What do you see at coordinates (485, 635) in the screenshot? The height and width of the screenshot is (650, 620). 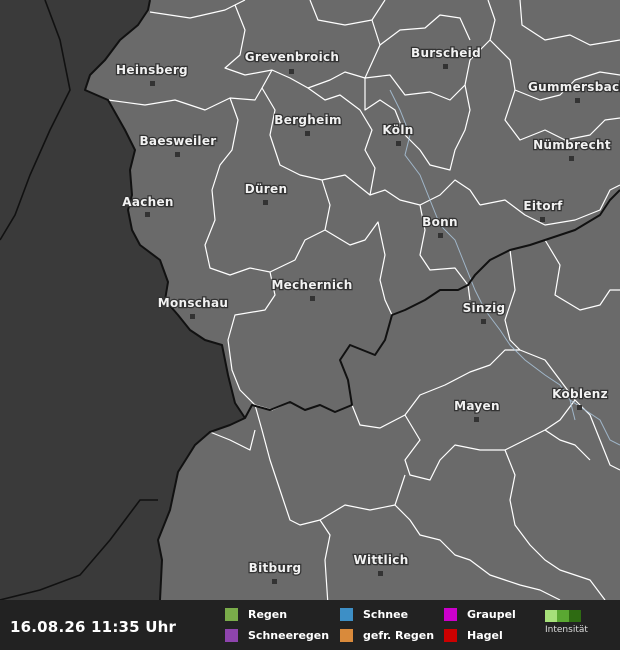 I see `legend-label: Hagel` at bounding box center [485, 635].